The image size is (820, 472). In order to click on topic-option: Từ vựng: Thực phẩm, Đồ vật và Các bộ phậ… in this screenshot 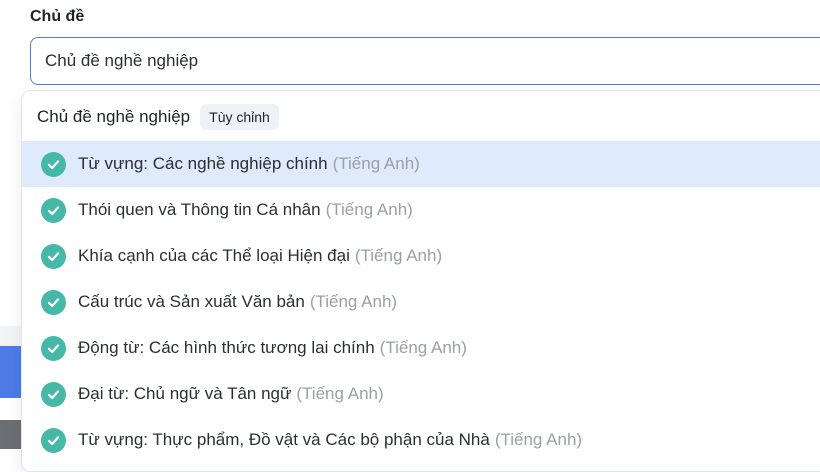, I will do `click(421, 440)`.